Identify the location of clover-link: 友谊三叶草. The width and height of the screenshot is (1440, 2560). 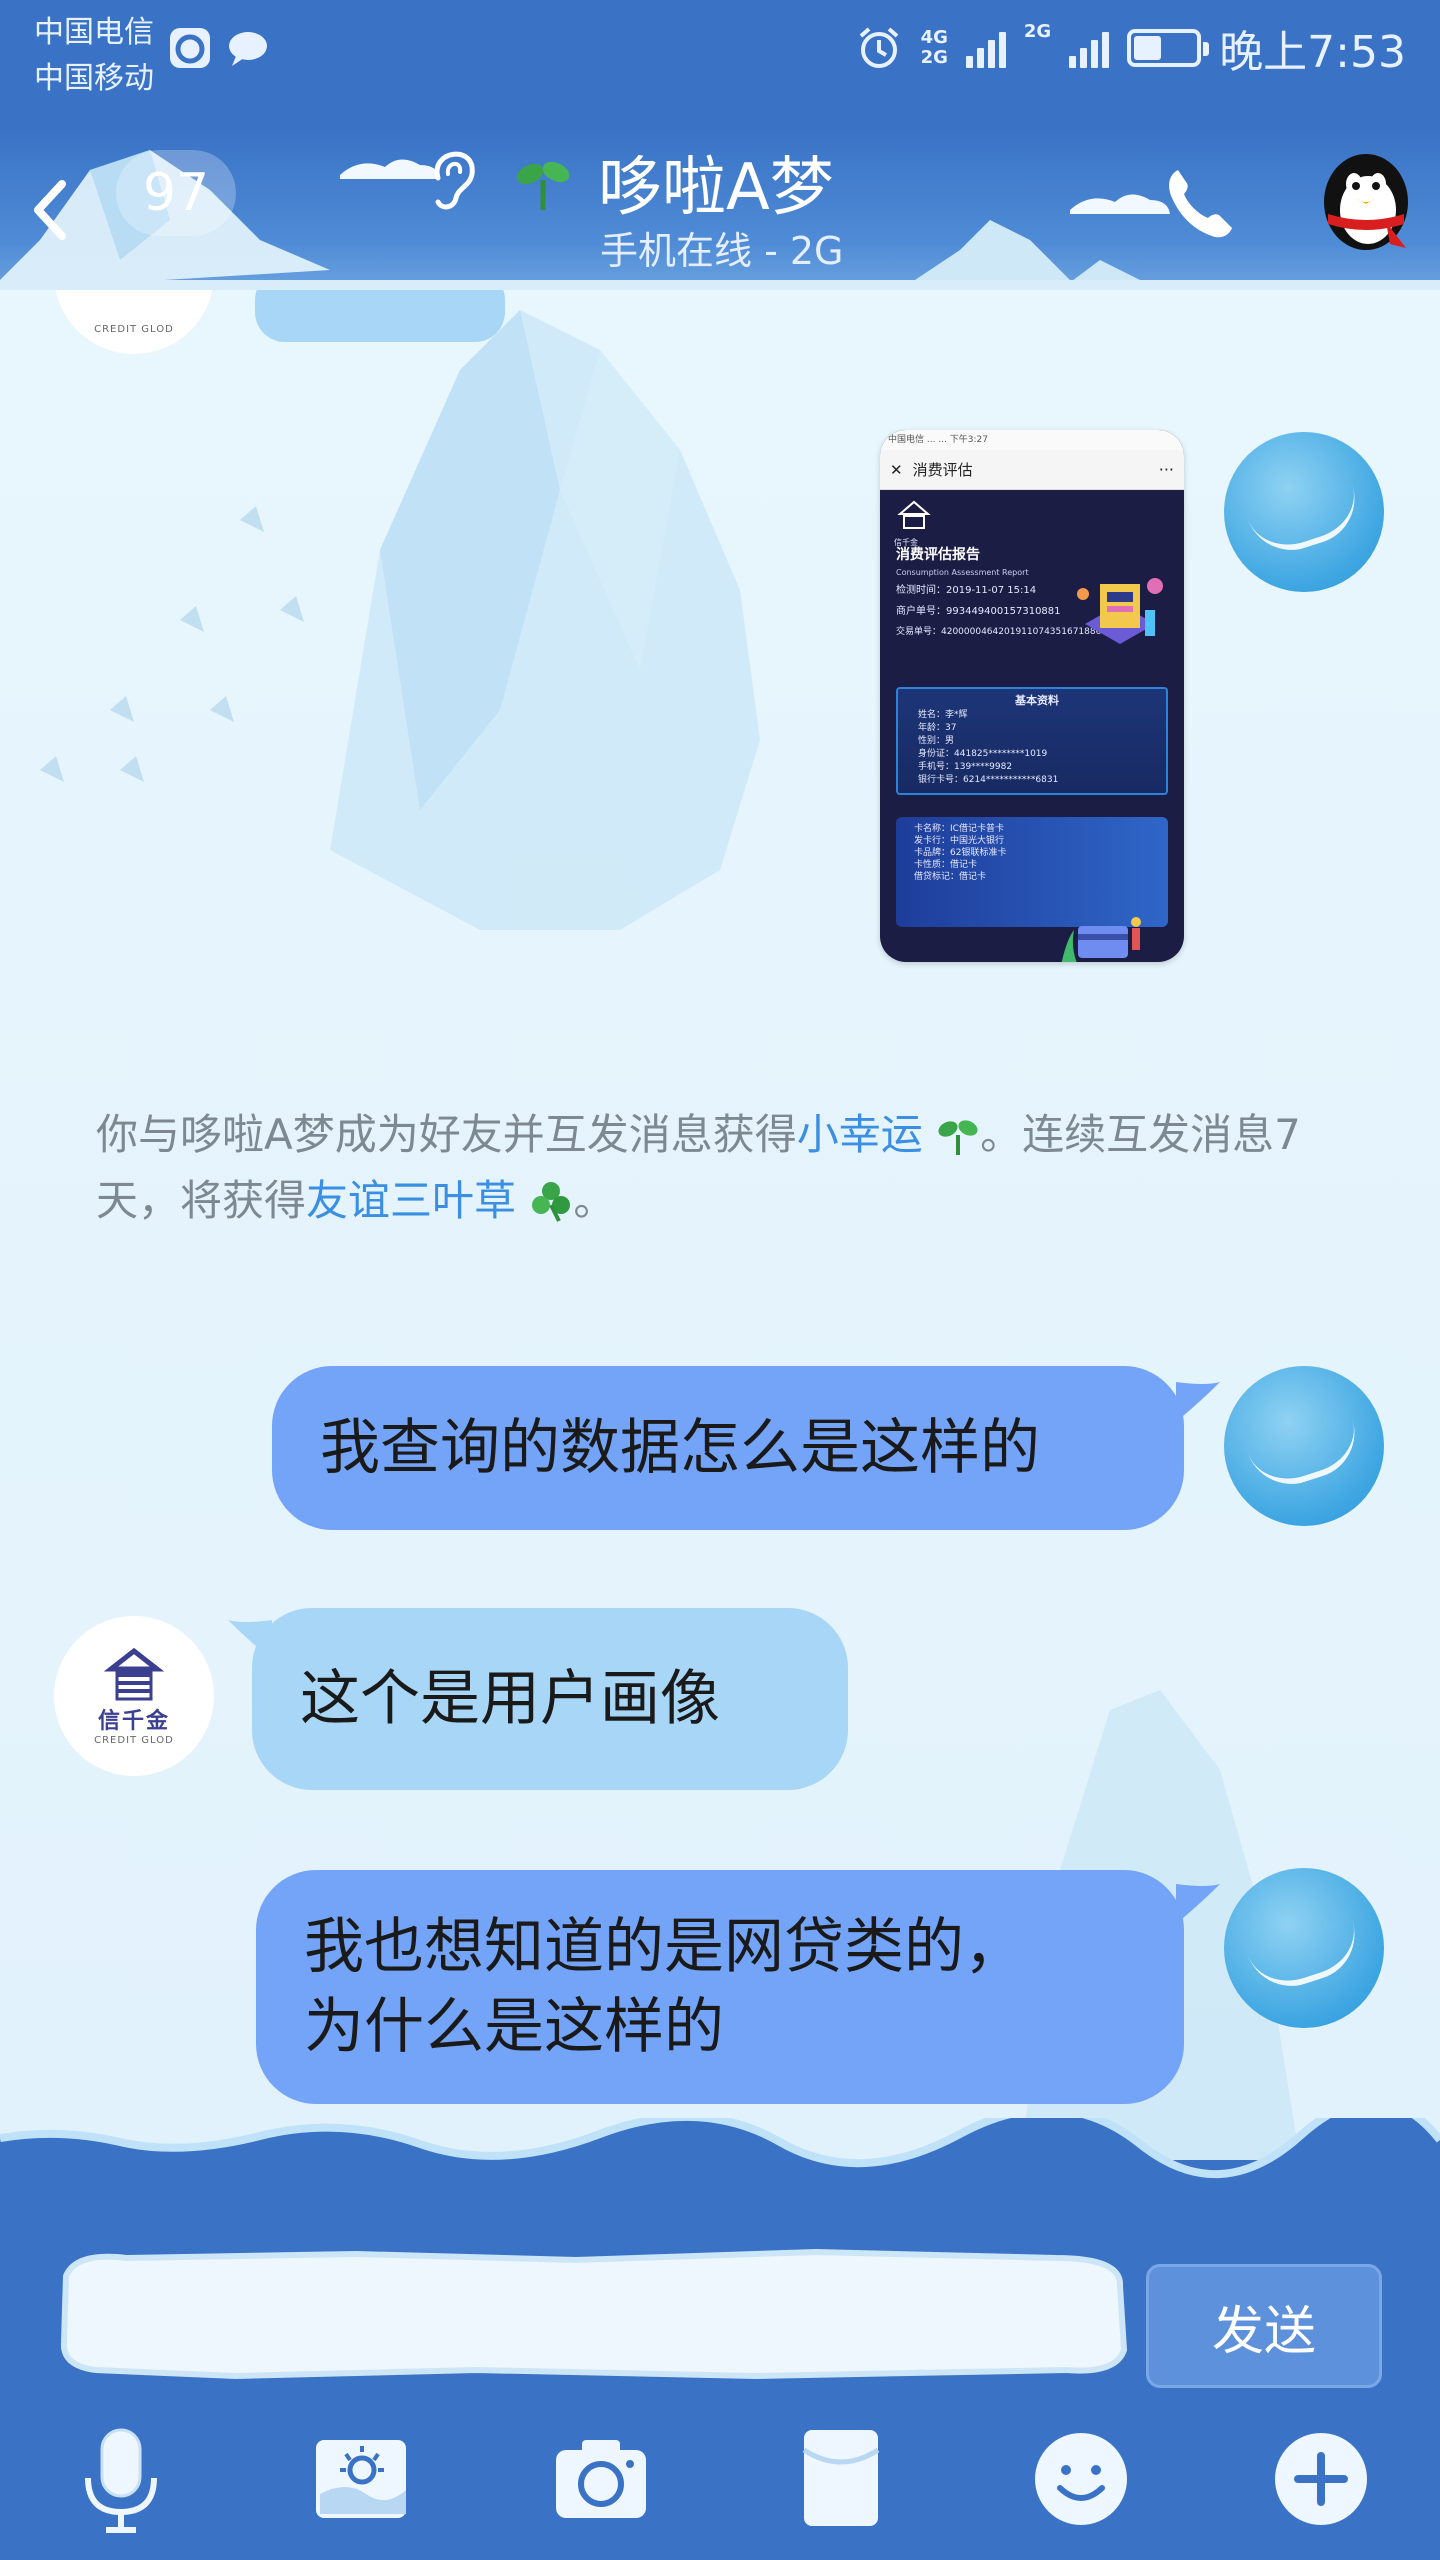
(411, 1200).